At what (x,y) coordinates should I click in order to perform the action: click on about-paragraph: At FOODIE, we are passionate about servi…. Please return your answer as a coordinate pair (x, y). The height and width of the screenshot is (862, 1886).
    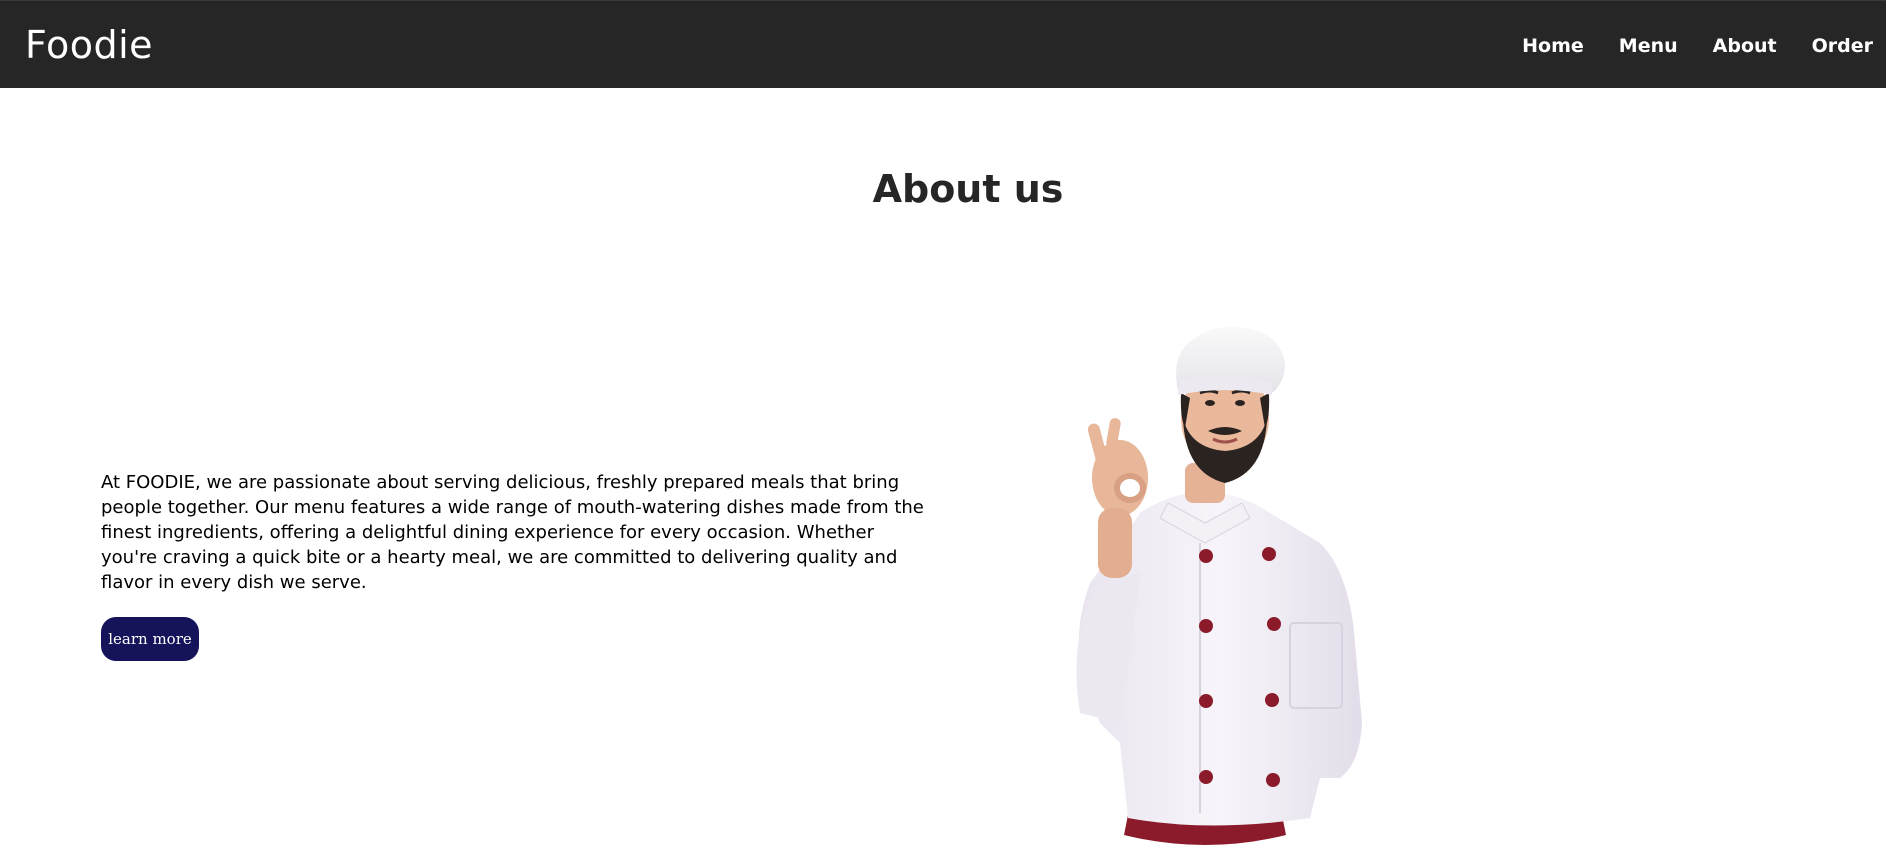
    Looking at the image, I should click on (512, 532).